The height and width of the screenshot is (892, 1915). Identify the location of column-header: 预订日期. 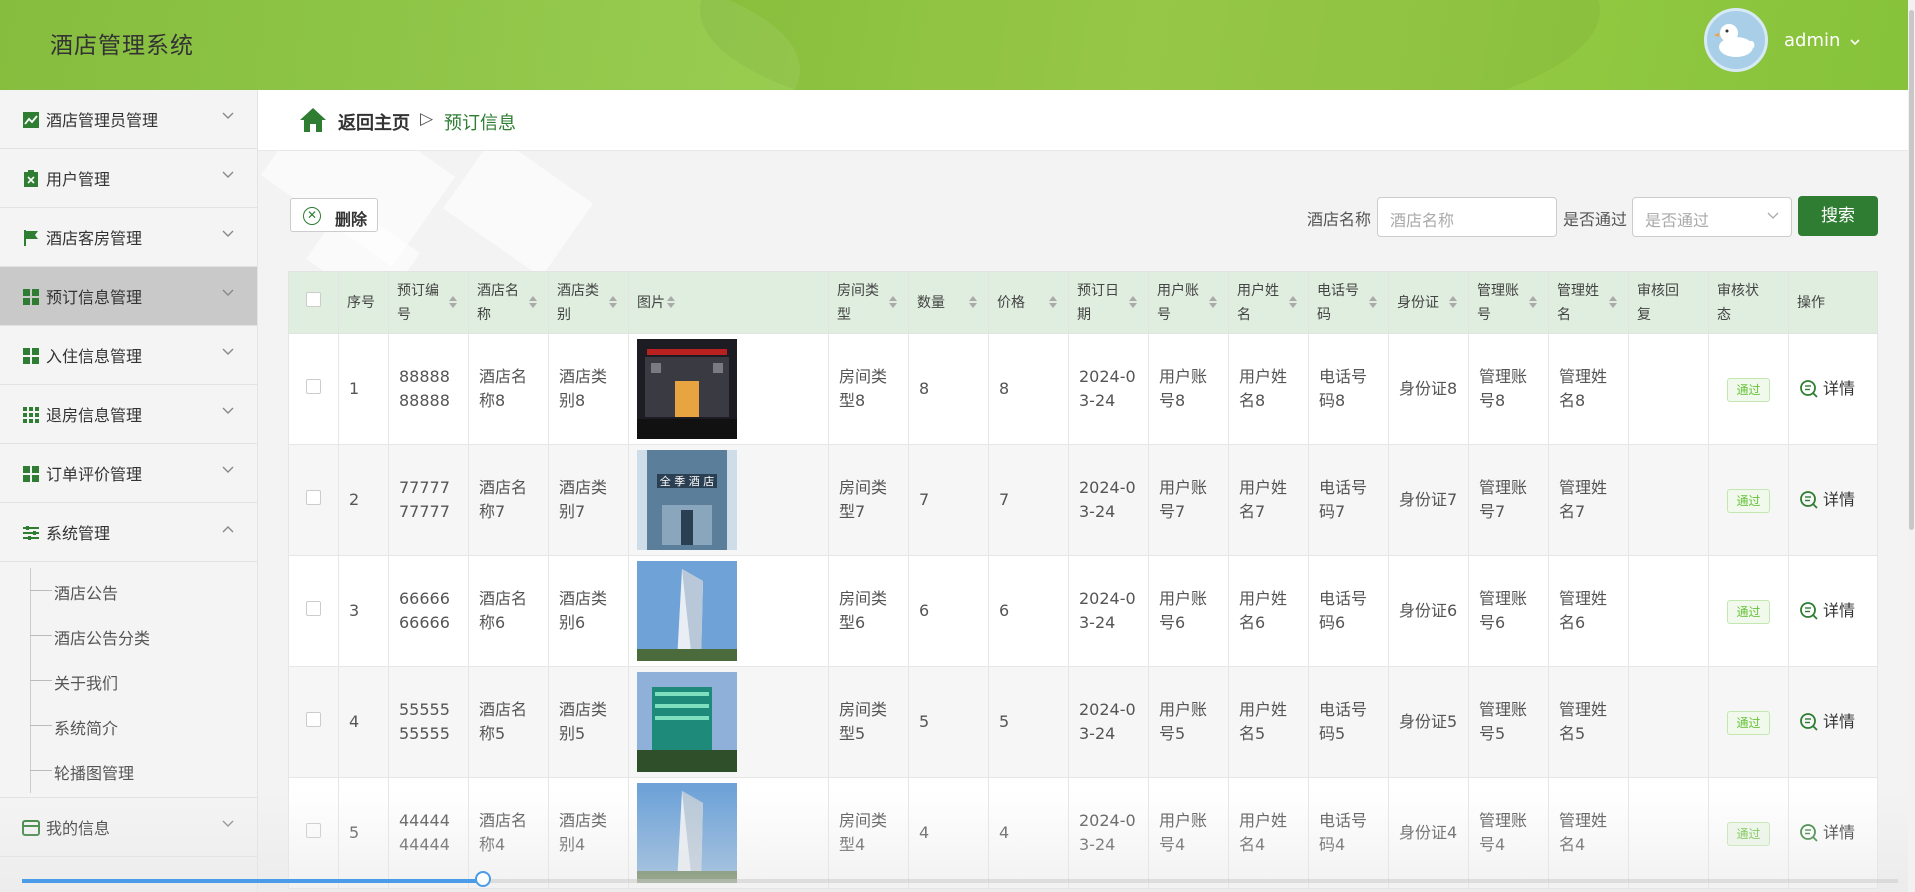
(1108, 302).